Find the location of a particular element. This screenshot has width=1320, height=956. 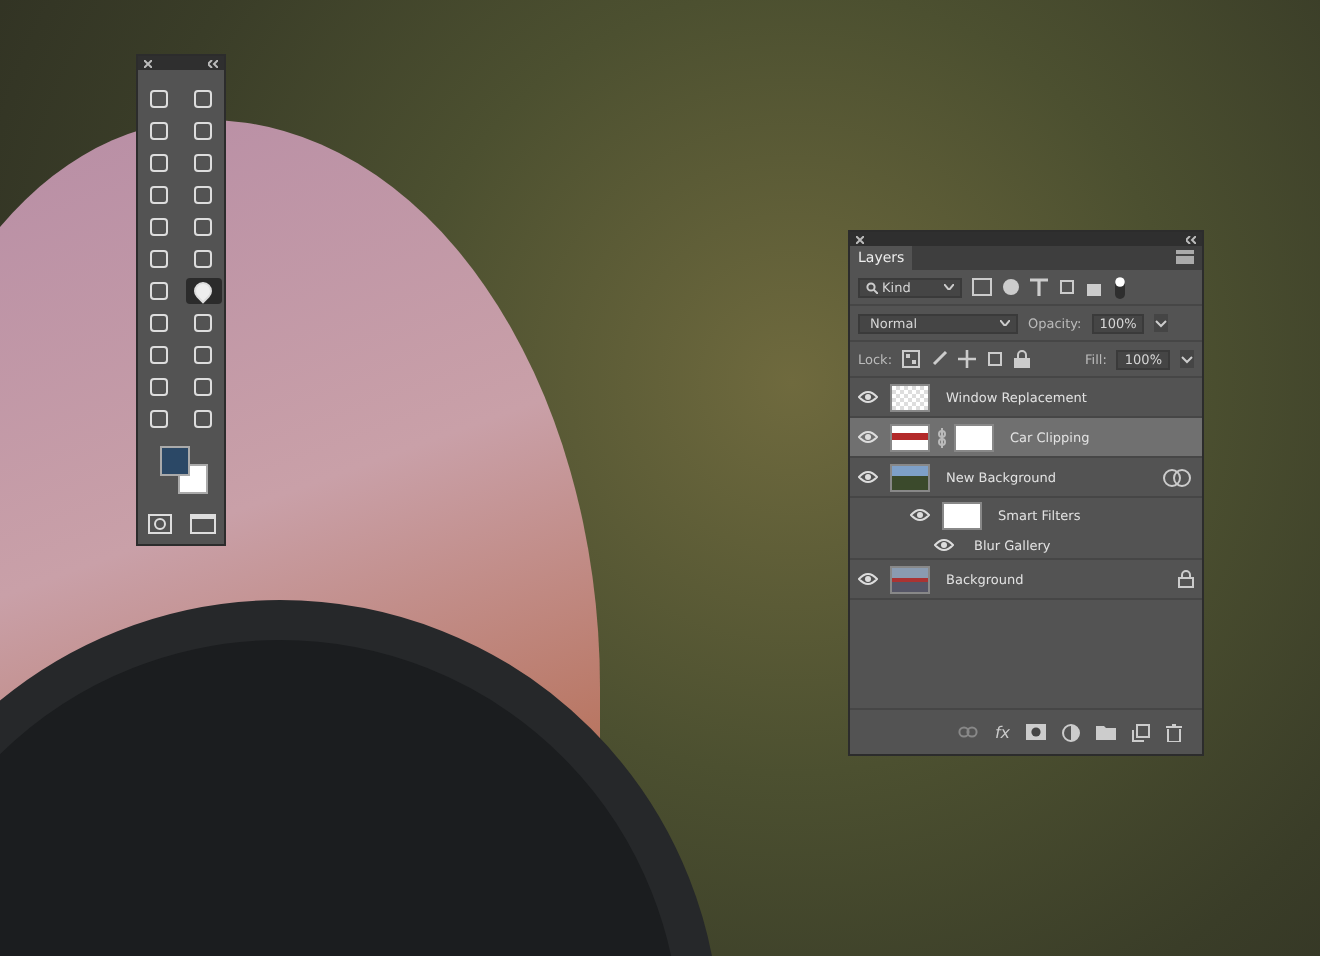

link-icon is located at coordinates (942, 437).